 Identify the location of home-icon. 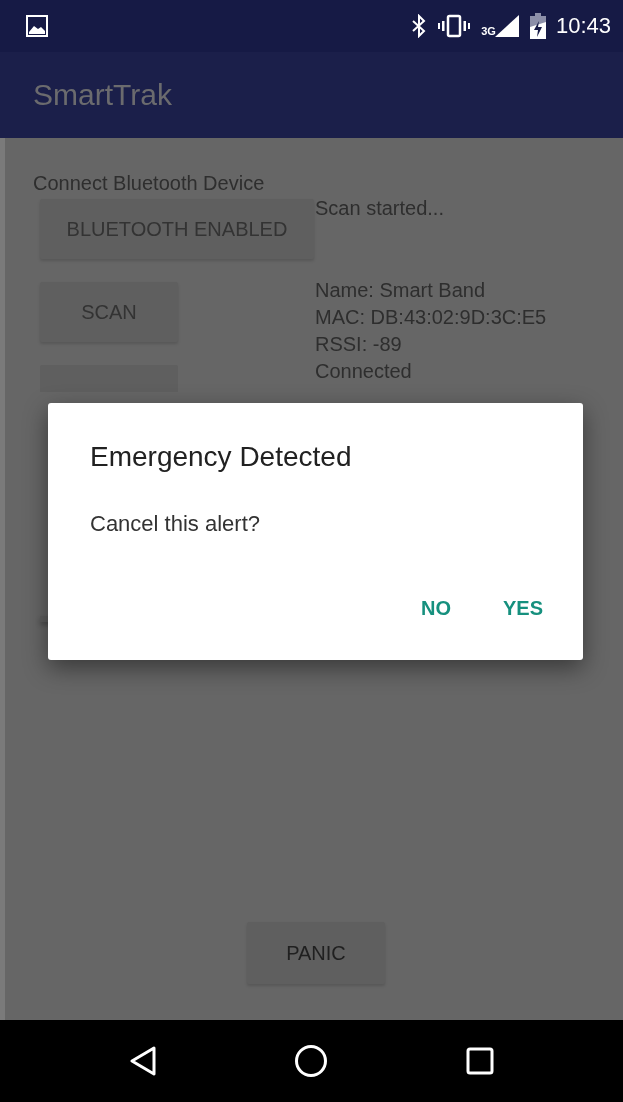
(311, 1061).